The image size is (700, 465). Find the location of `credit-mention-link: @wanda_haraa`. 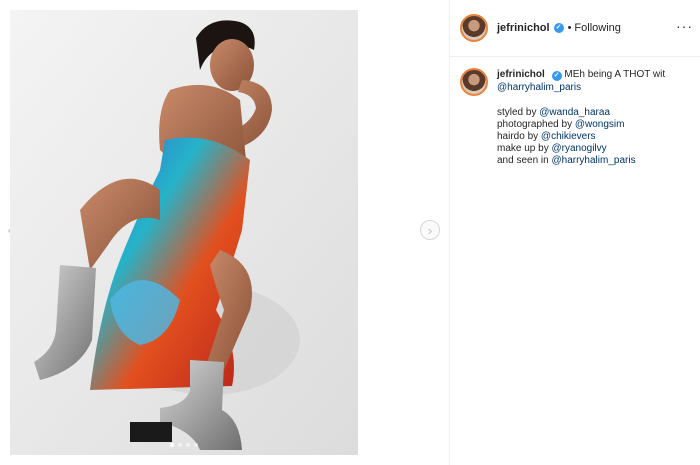

credit-mention-link: @wanda_haraa is located at coordinates (574, 112).